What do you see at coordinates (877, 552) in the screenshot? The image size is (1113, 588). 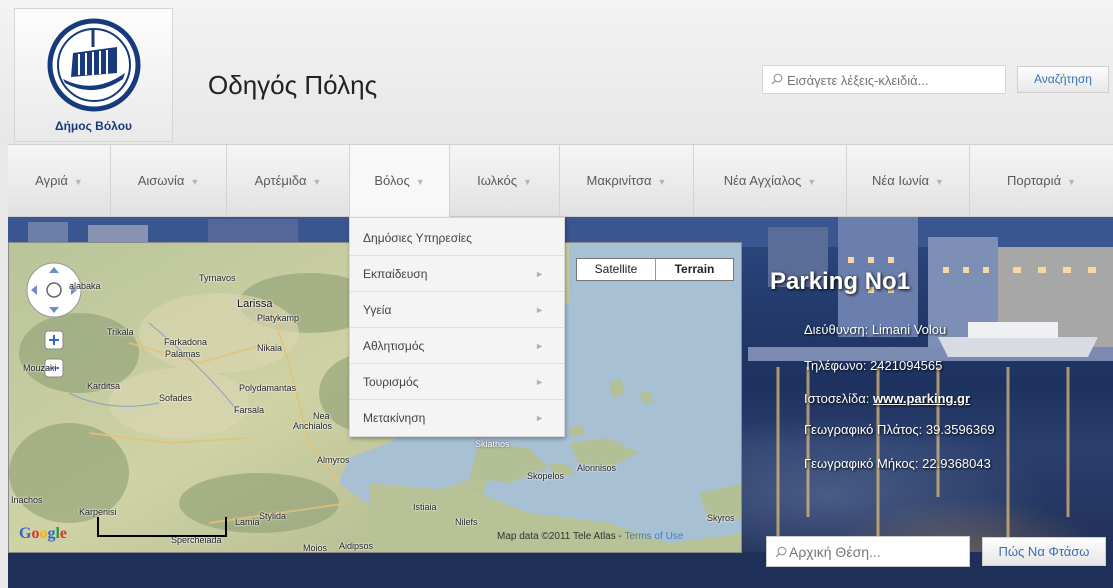 I see `start-location-input` at bounding box center [877, 552].